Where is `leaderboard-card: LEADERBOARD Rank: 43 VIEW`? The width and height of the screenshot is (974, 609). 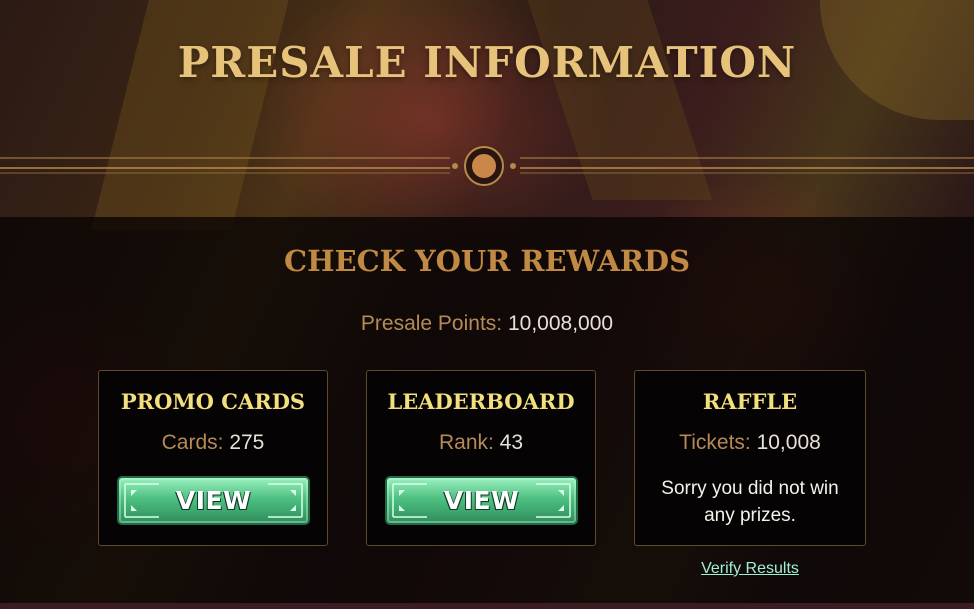 leaderboard-card: LEADERBOARD Rank: 43 VIEW is located at coordinates (481, 458).